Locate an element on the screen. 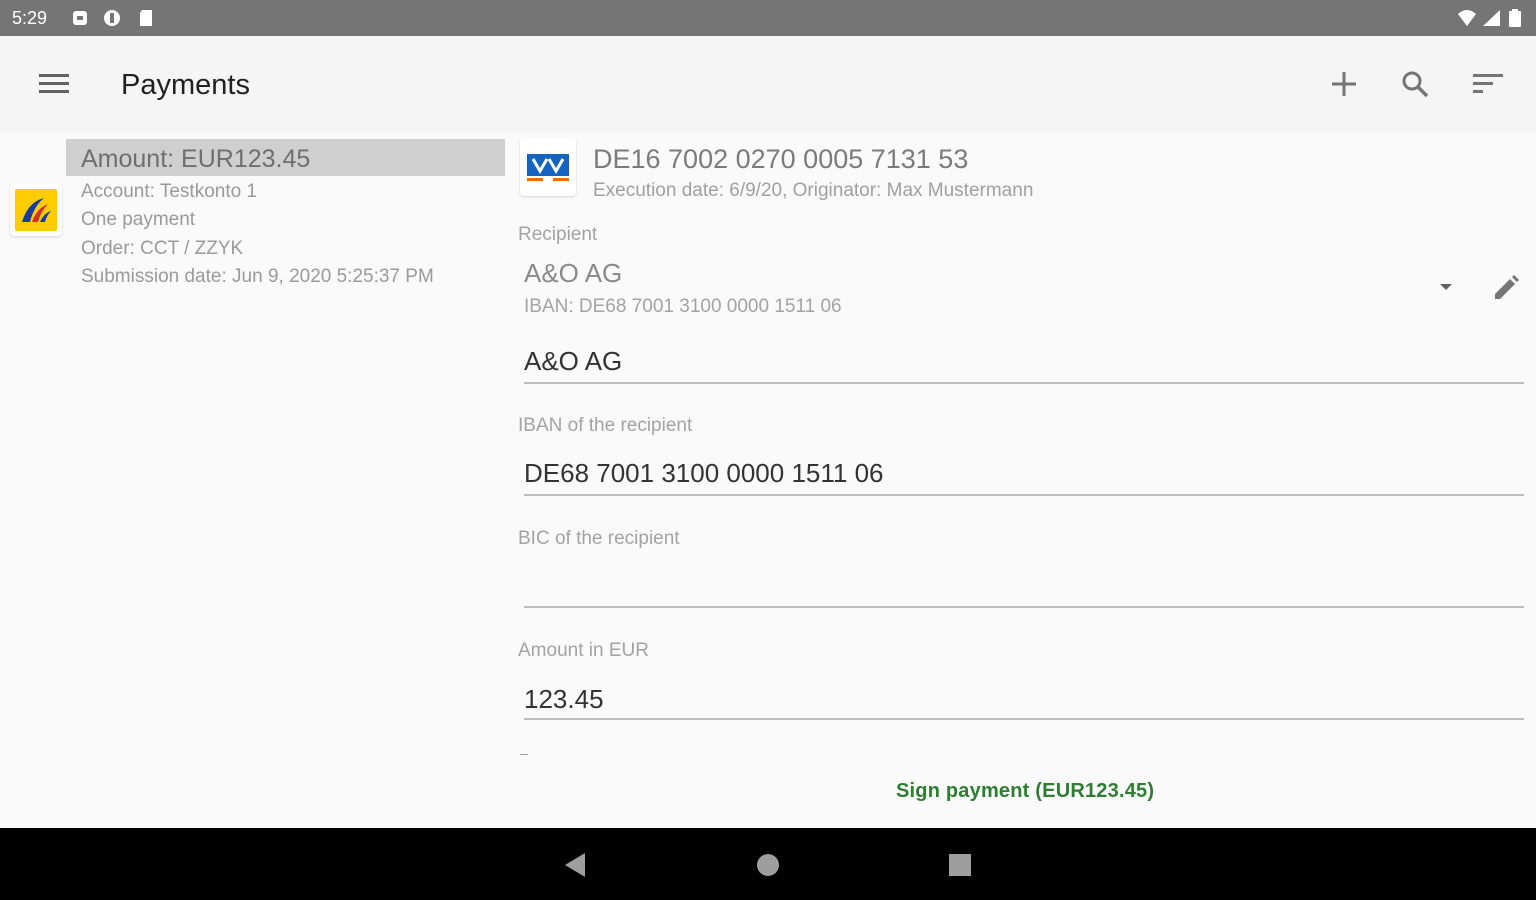 The image size is (1536, 900). sign-payment-button: Sign payment (EUR123.45) is located at coordinates (1025, 791).